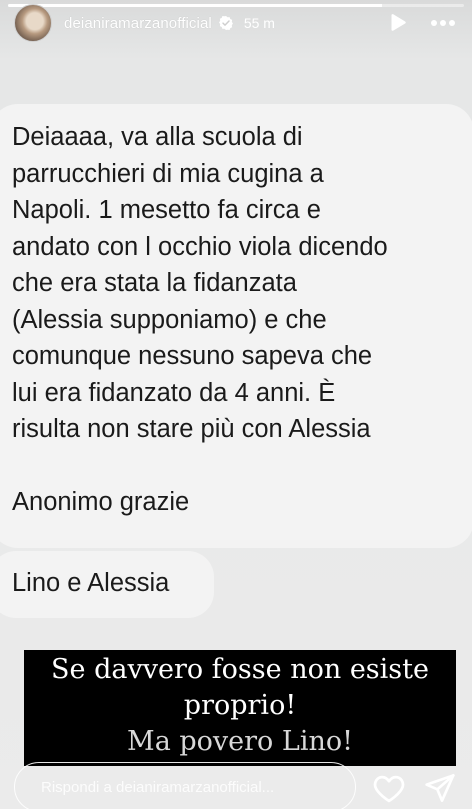  I want to click on caption-line: proprio!, so click(240, 705).